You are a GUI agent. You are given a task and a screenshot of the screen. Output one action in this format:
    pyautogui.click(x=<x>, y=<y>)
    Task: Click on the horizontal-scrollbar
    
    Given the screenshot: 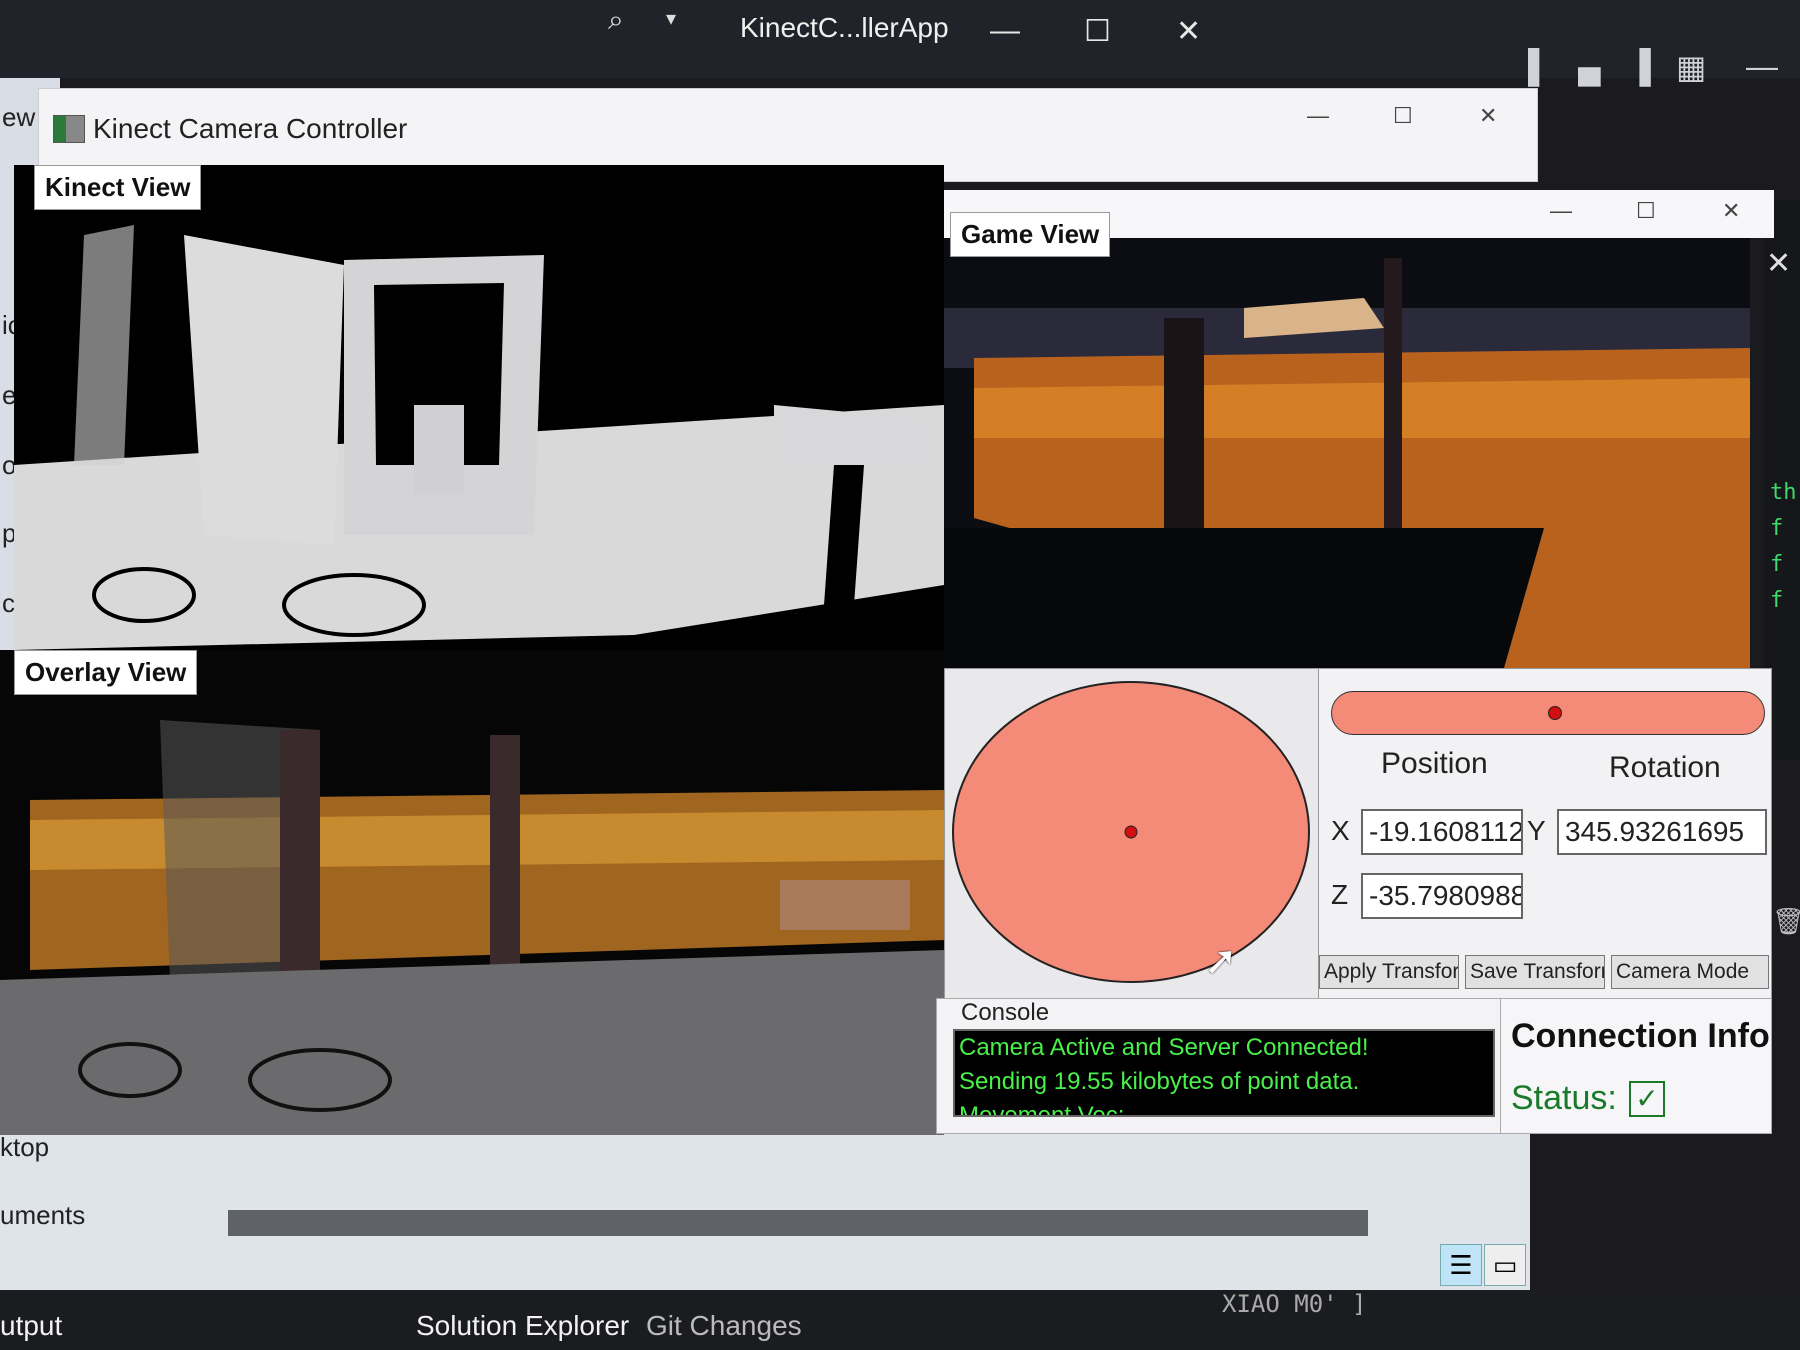 What is the action you would take?
    pyautogui.click(x=798, y=1223)
    